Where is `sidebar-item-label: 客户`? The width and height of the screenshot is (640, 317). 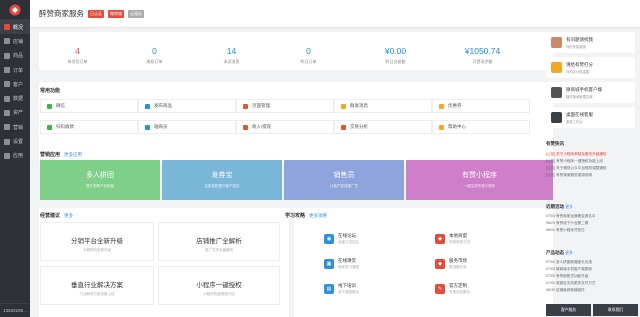
sidebar-item-label: 客户 is located at coordinates (18, 84).